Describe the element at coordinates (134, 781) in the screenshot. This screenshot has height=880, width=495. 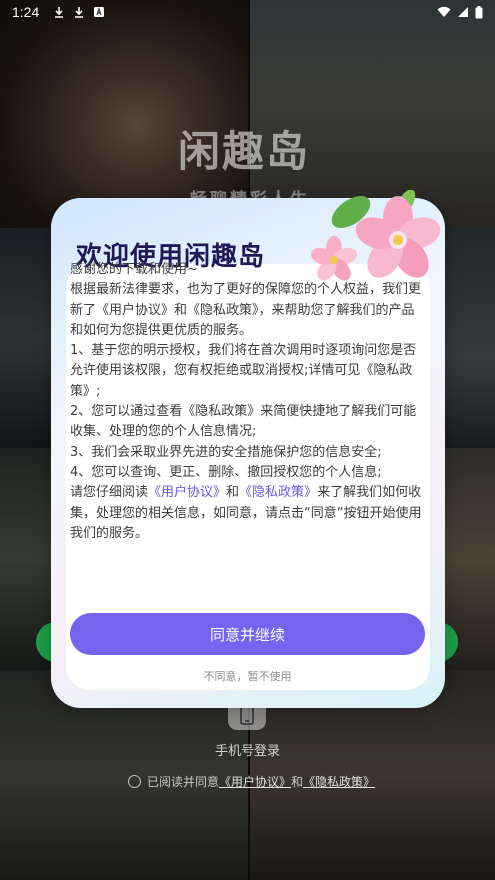
I see `agreement-checkbox` at that location.